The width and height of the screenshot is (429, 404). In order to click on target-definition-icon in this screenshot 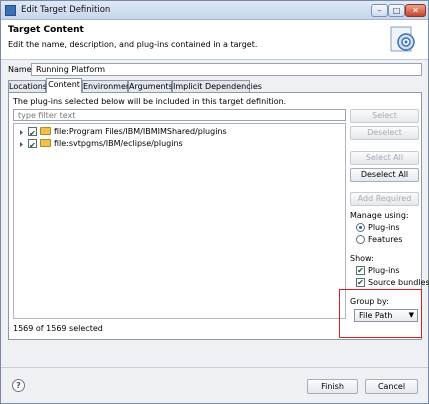, I will do `click(402, 39)`.